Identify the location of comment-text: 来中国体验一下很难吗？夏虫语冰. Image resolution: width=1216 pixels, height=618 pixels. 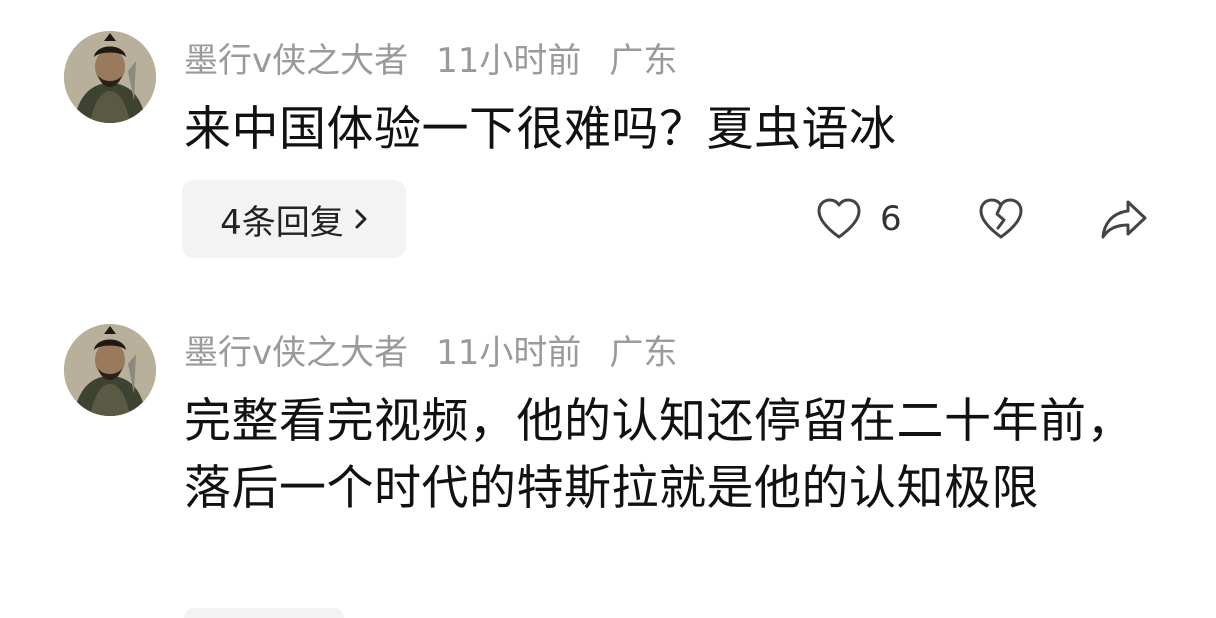
(540, 129).